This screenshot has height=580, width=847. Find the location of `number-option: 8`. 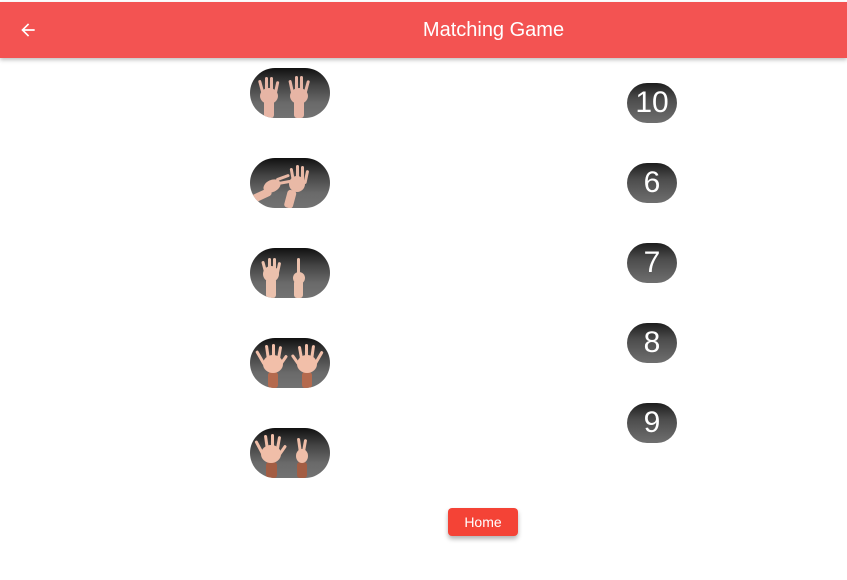

number-option: 8 is located at coordinates (652, 343).